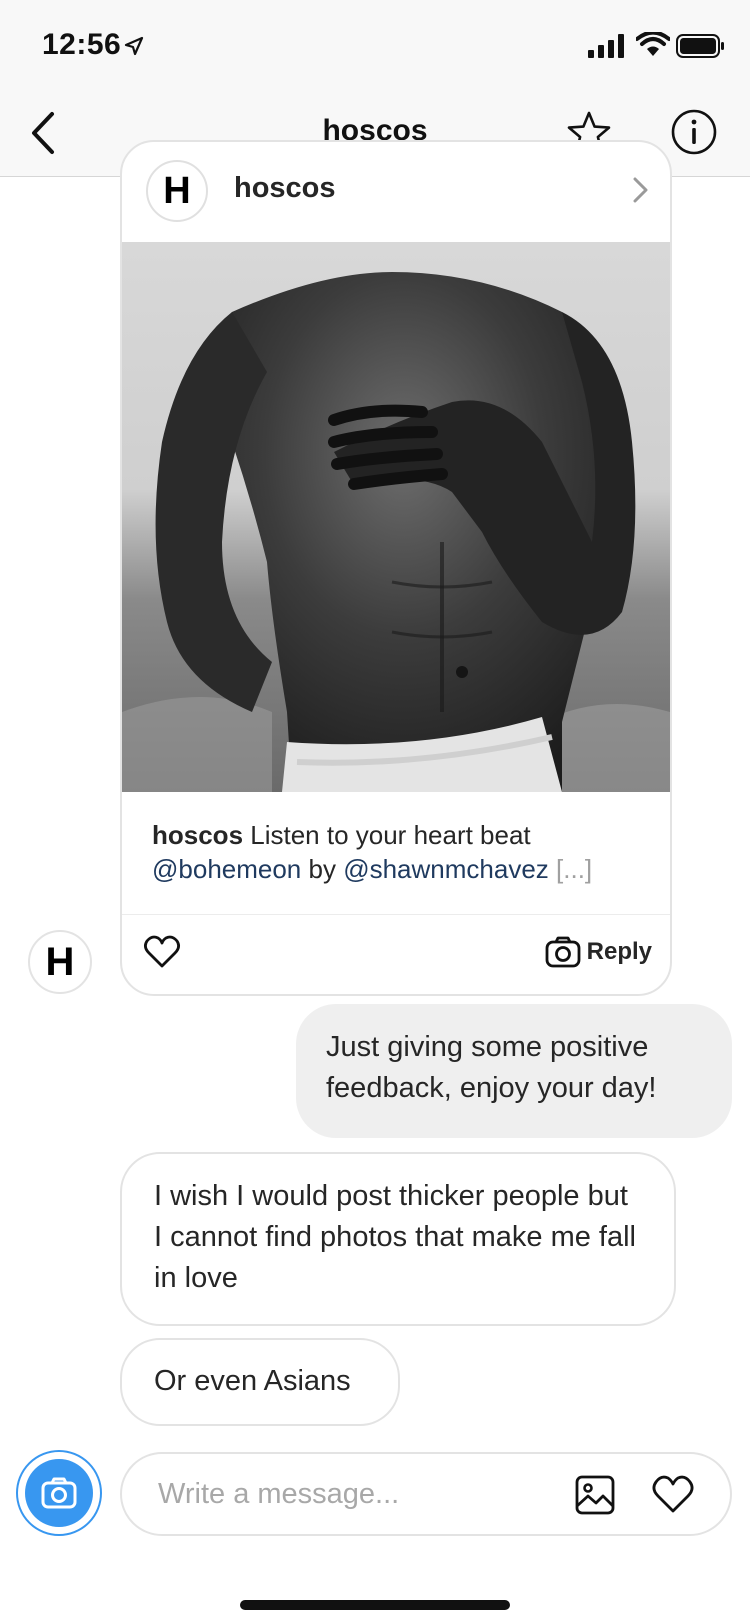 The width and height of the screenshot is (750, 1624). What do you see at coordinates (700, 46) in the screenshot?
I see `battery-icon` at bounding box center [700, 46].